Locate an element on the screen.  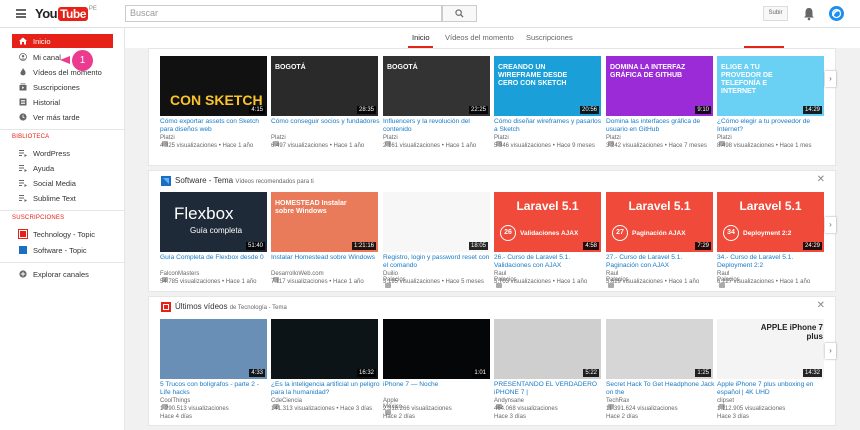
video-title-link: iPhone 7 — Noche is located at coordinates (438, 385).